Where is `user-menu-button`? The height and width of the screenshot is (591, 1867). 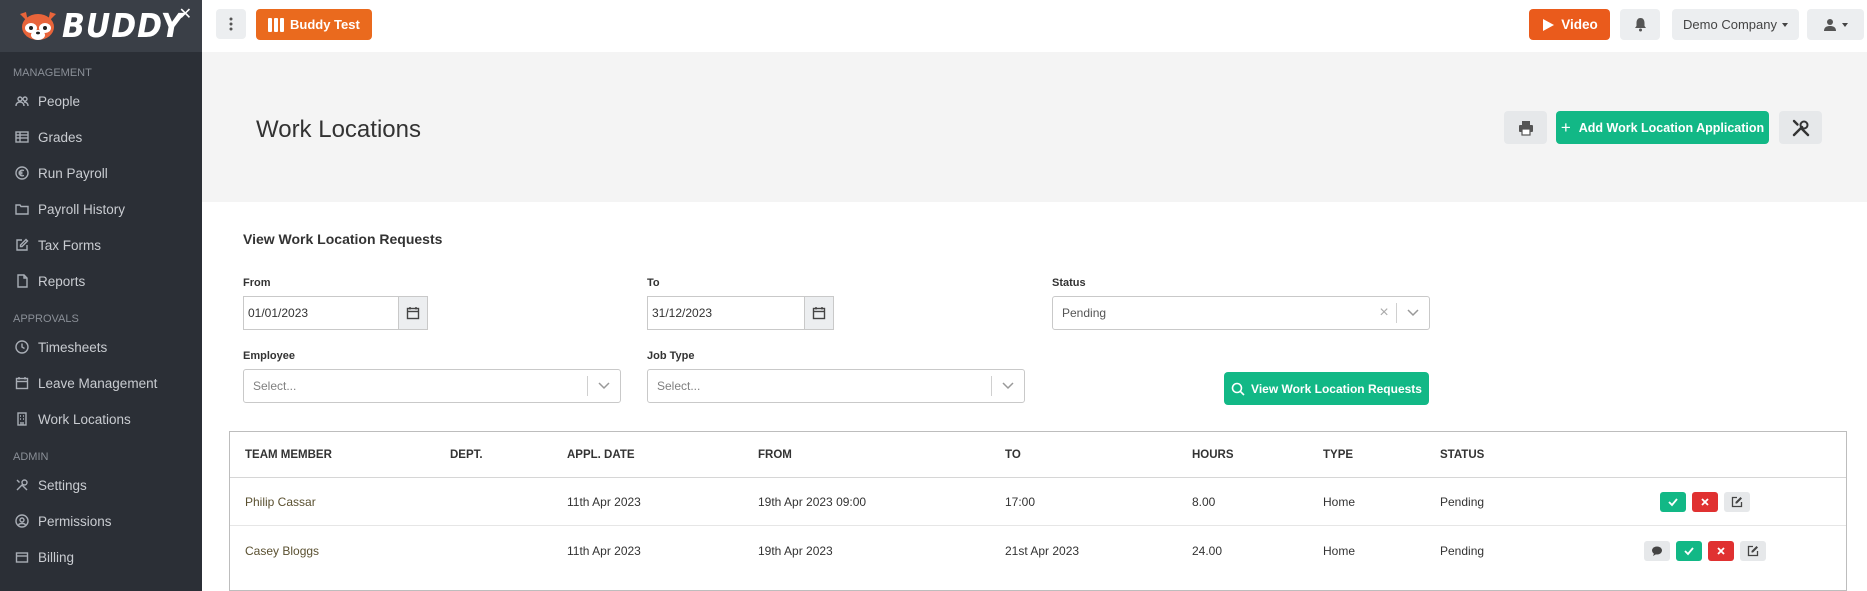 user-menu-button is located at coordinates (1835, 24).